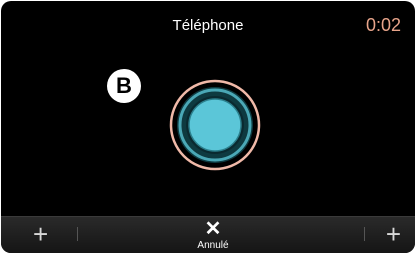 The image size is (418, 254). Describe the element at coordinates (393, 234) in the screenshot. I see `right-plus-button: +` at that location.